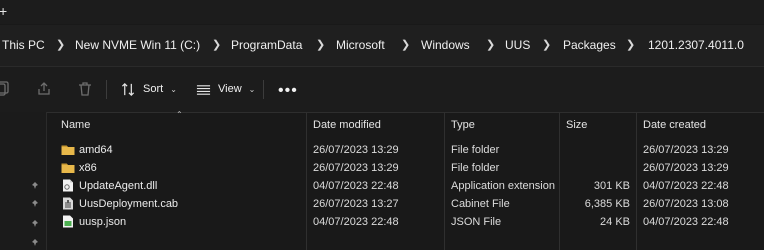 Image resolution: width=764 pixels, height=250 pixels. I want to click on breadcrumb-windows: Windows, so click(445, 45).